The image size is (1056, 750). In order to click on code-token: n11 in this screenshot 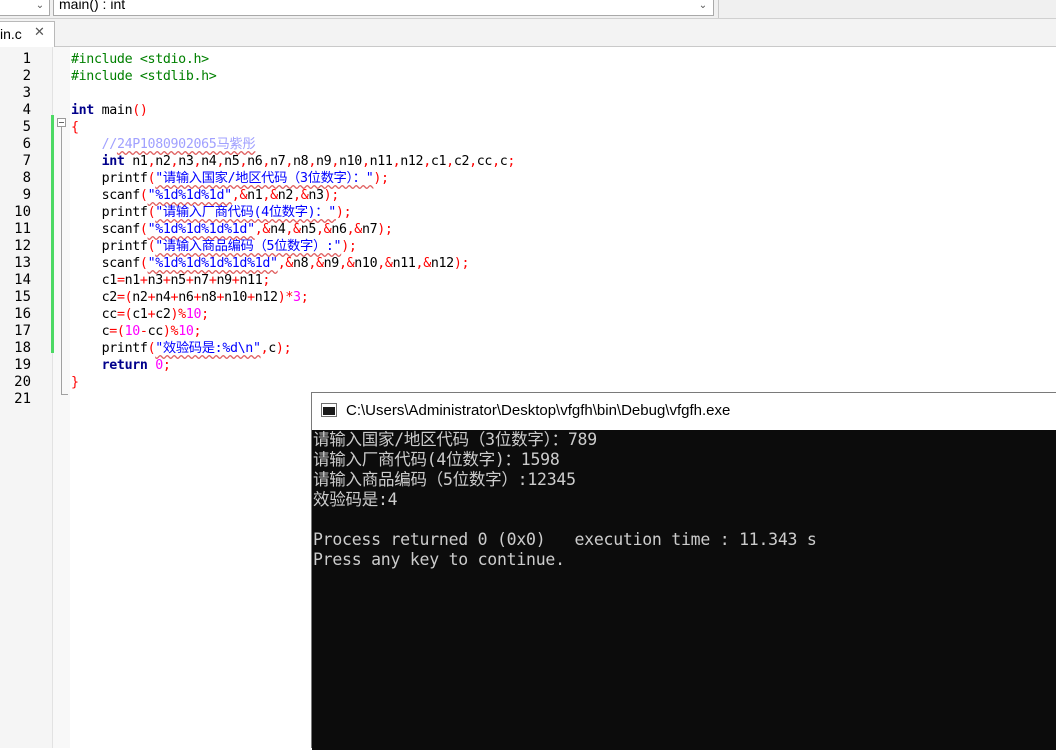, I will do `click(381, 161)`.